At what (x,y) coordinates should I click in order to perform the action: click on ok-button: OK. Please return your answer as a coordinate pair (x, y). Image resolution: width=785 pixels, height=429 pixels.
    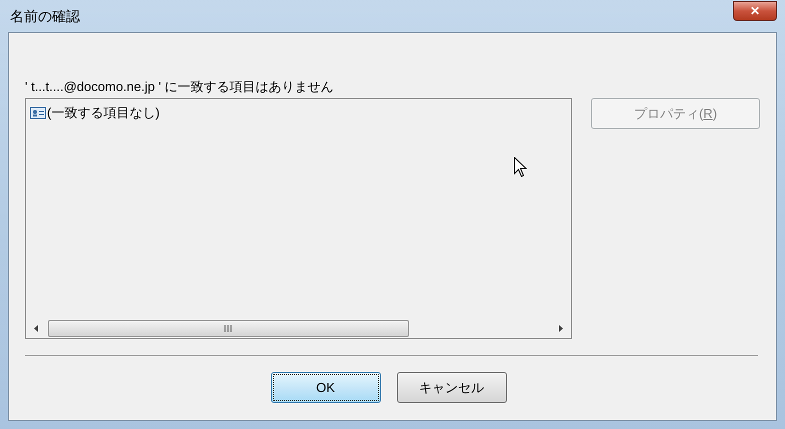
    Looking at the image, I should click on (325, 387).